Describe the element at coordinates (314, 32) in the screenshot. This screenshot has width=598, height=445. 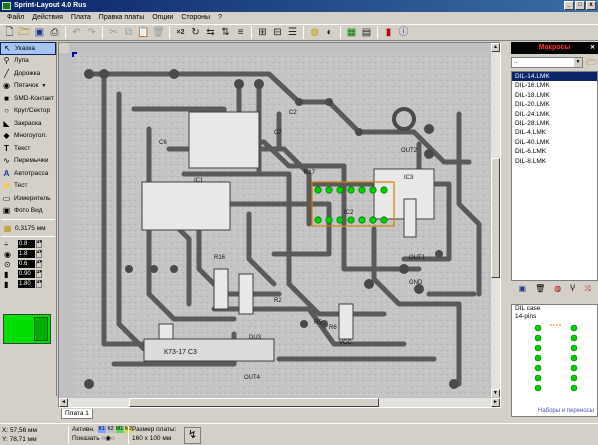
I see `zoom-icon: ◍` at that location.